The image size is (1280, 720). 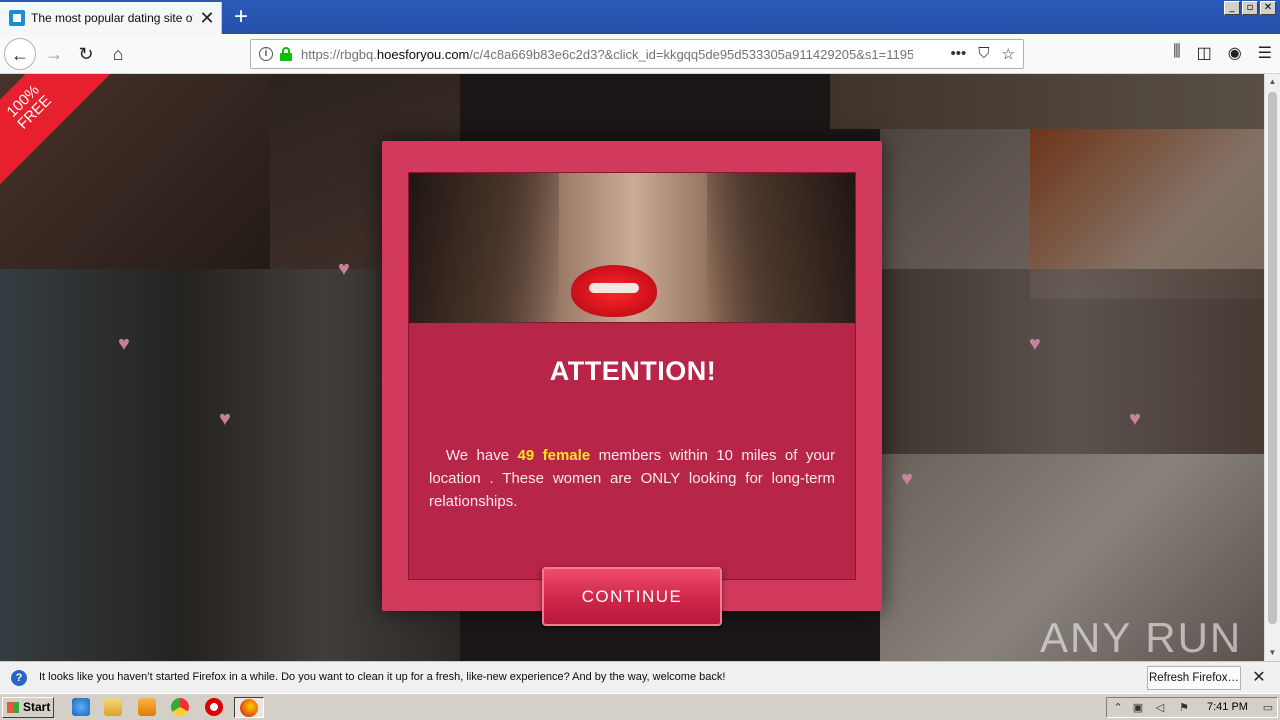 I want to click on url-prefix: https://rbgbq., so click(x=339, y=54).